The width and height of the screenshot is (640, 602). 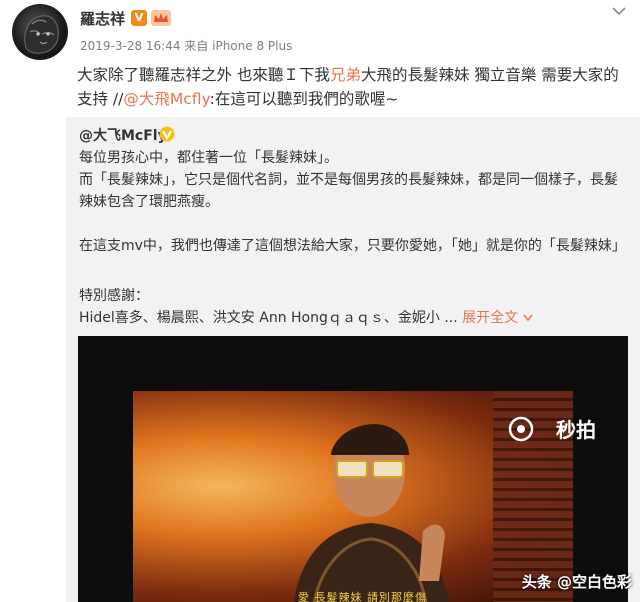 What do you see at coordinates (123, 135) in the screenshot?
I see `repost-author: @大飞McFly` at bounding box center [123, 135].